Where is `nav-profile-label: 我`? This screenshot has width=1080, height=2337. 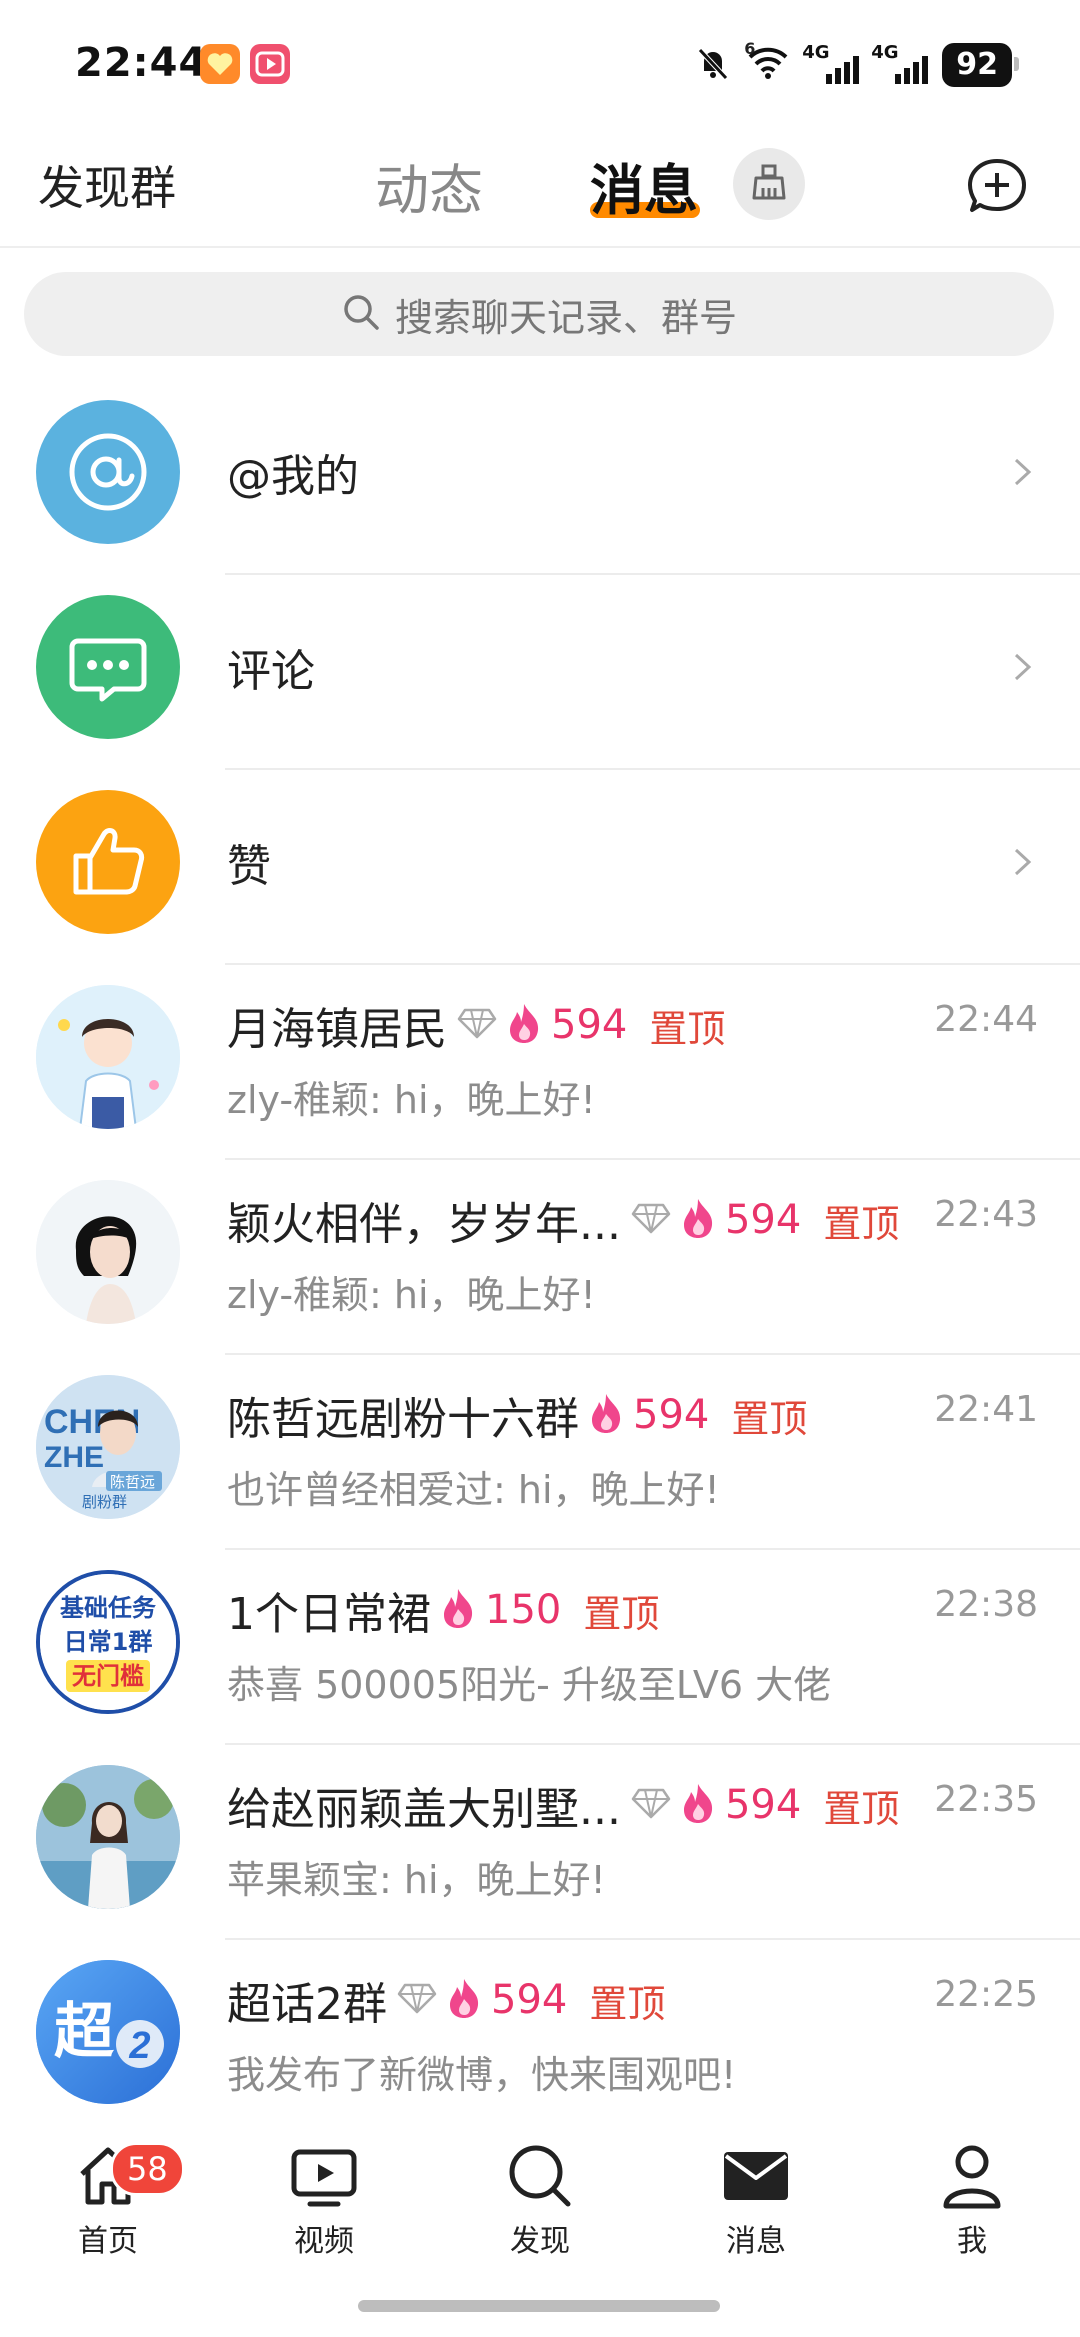 nav-profile-label: 我 is located at coordinates (972, 2241).